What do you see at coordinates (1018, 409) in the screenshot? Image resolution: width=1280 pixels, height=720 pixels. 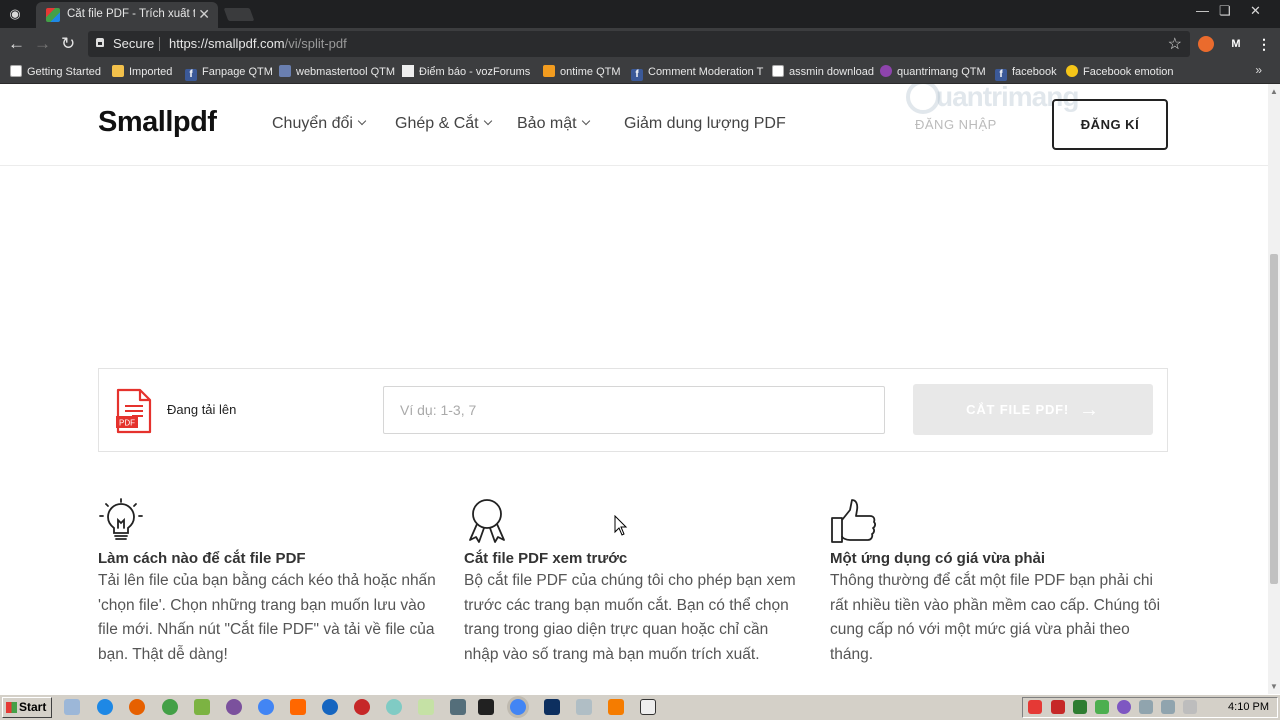 I see `split-button-label: CẮT FILE PDF!` at bounding box center [1018, 409].